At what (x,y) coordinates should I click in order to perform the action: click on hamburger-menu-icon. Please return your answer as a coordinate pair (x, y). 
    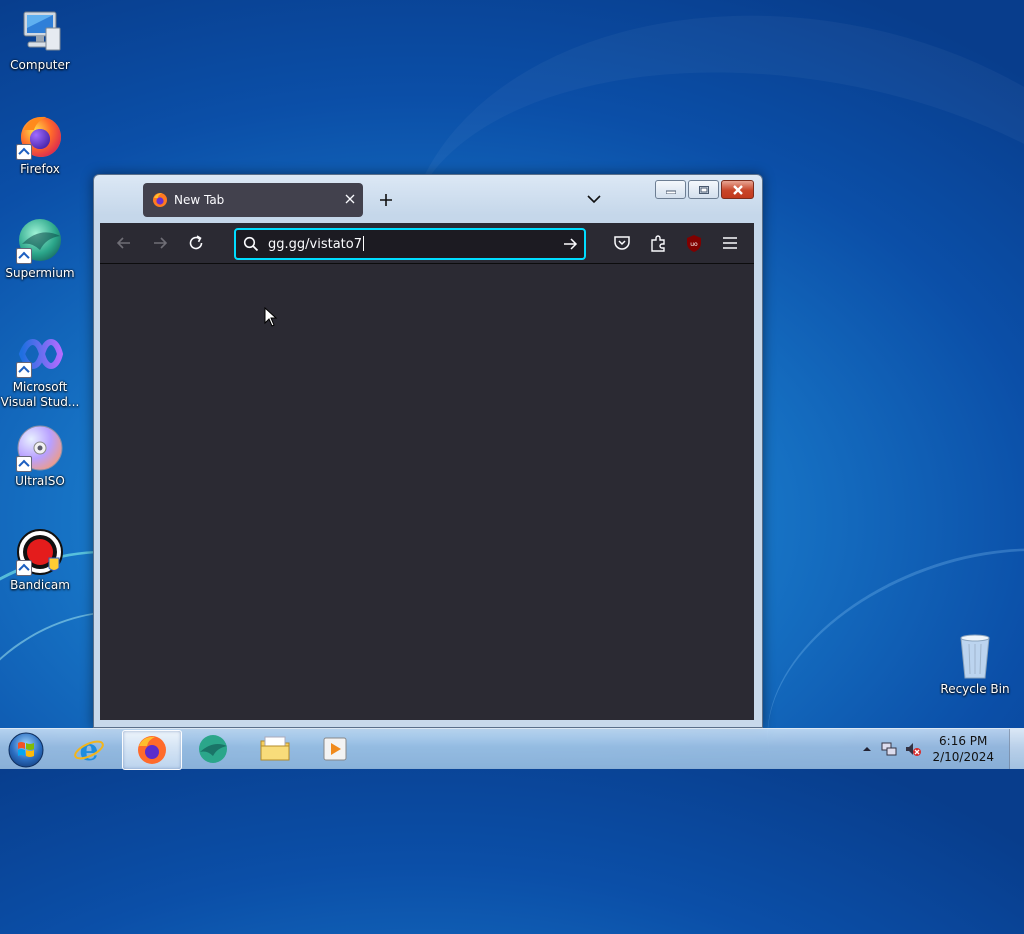
    Looking at the image, I should click on (730, 243).